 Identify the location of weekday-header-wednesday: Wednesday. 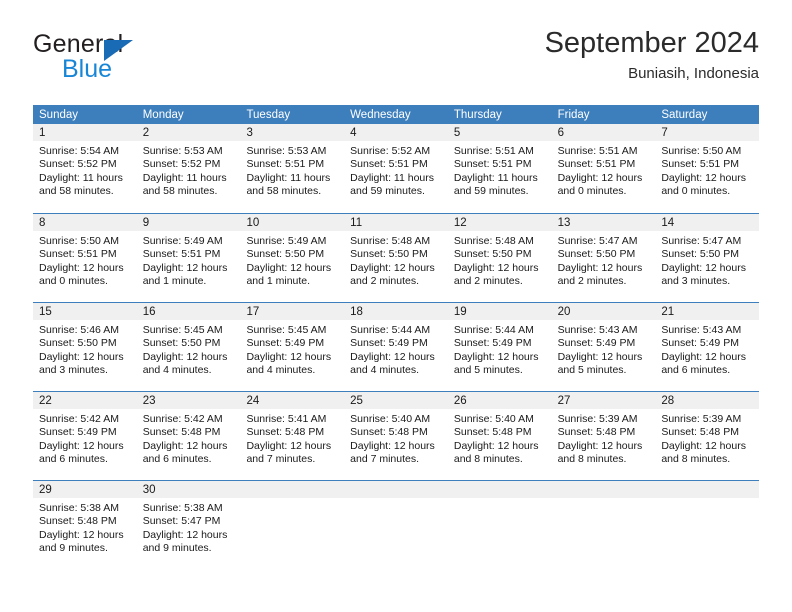
(380, 115).